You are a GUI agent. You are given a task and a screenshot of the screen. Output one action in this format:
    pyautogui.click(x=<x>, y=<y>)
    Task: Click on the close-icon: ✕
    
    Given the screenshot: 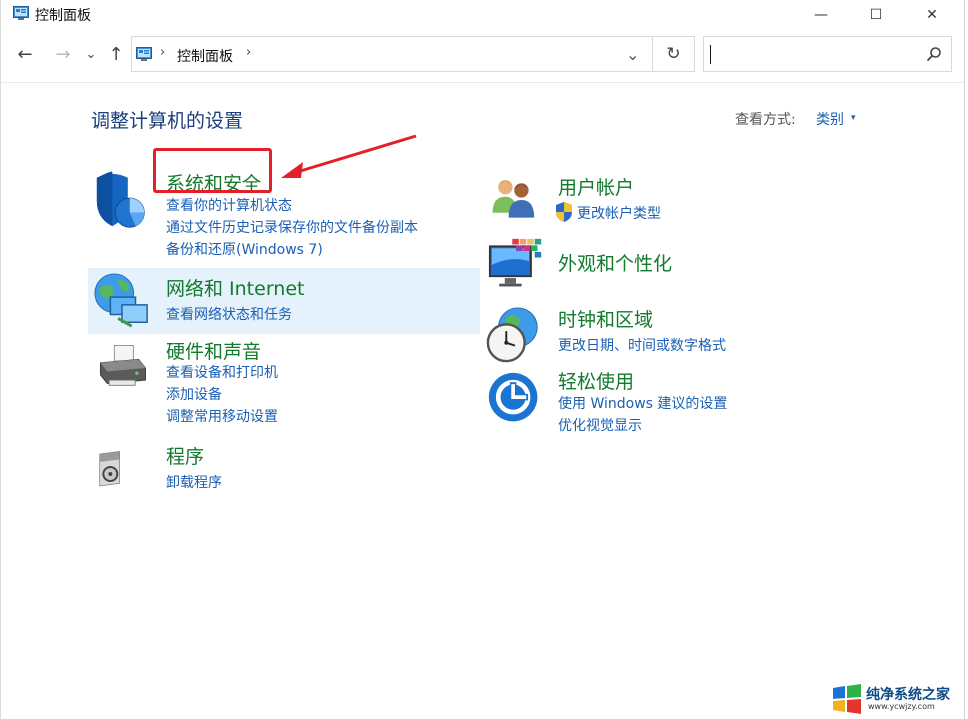 What is the action you would take?
    pyautogui.click(x=932, y=15)
    